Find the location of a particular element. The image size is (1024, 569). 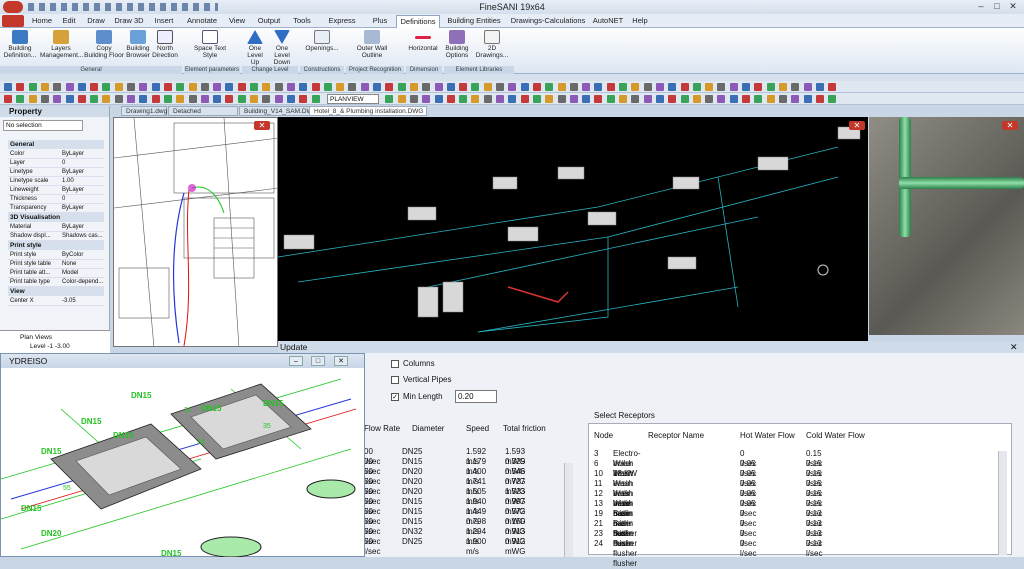

north-direction-button: North Direction is located at coordinates (165, 44).